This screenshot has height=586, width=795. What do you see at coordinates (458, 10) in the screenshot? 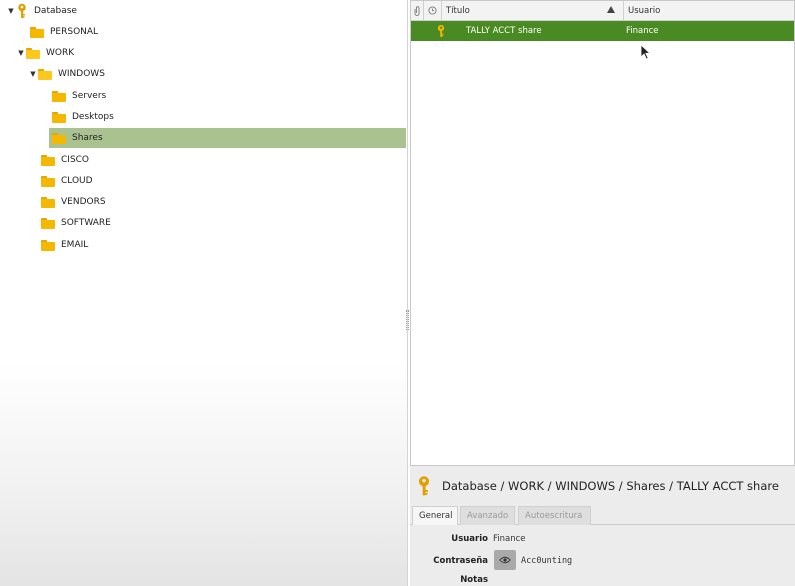
I see `column-header-title-label: Título` at bounding box center [458, 10].